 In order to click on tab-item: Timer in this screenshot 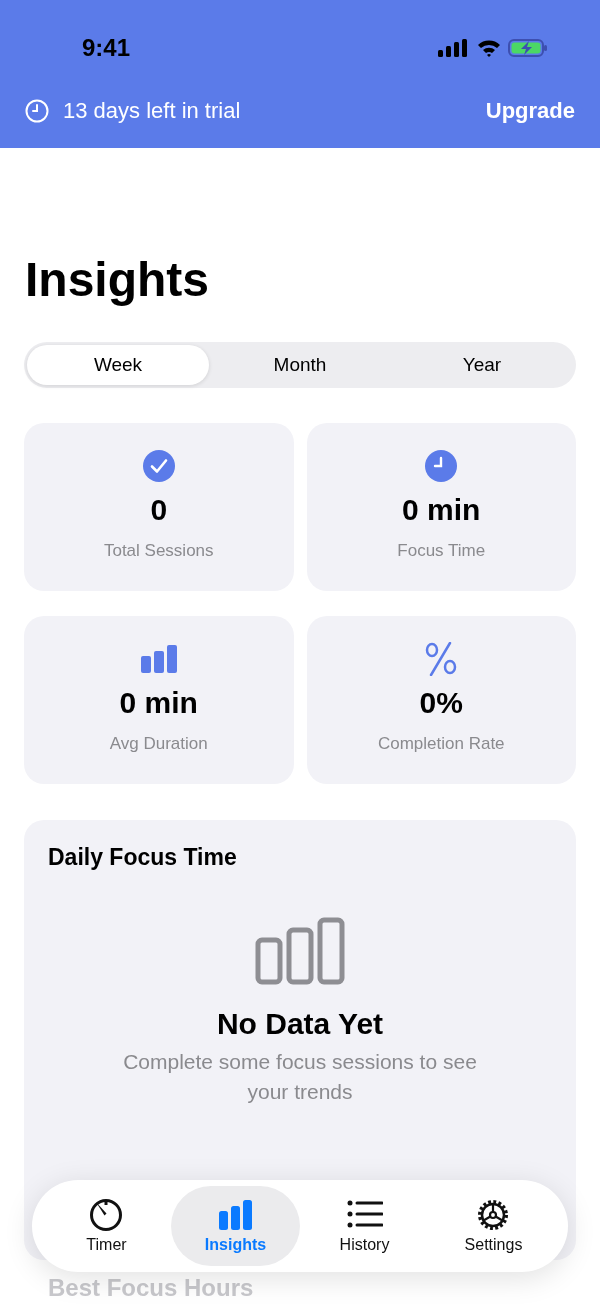, I will do `click(106, 1226)`.